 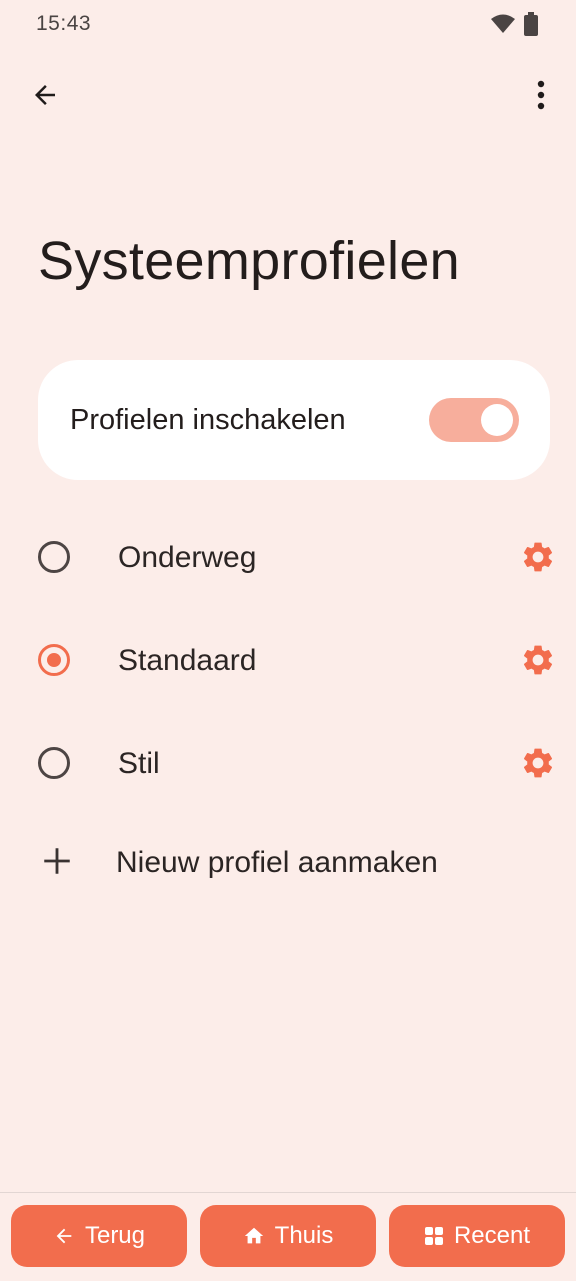 I want to click on profile-label: Onderweg, so click(x=187, y=557).